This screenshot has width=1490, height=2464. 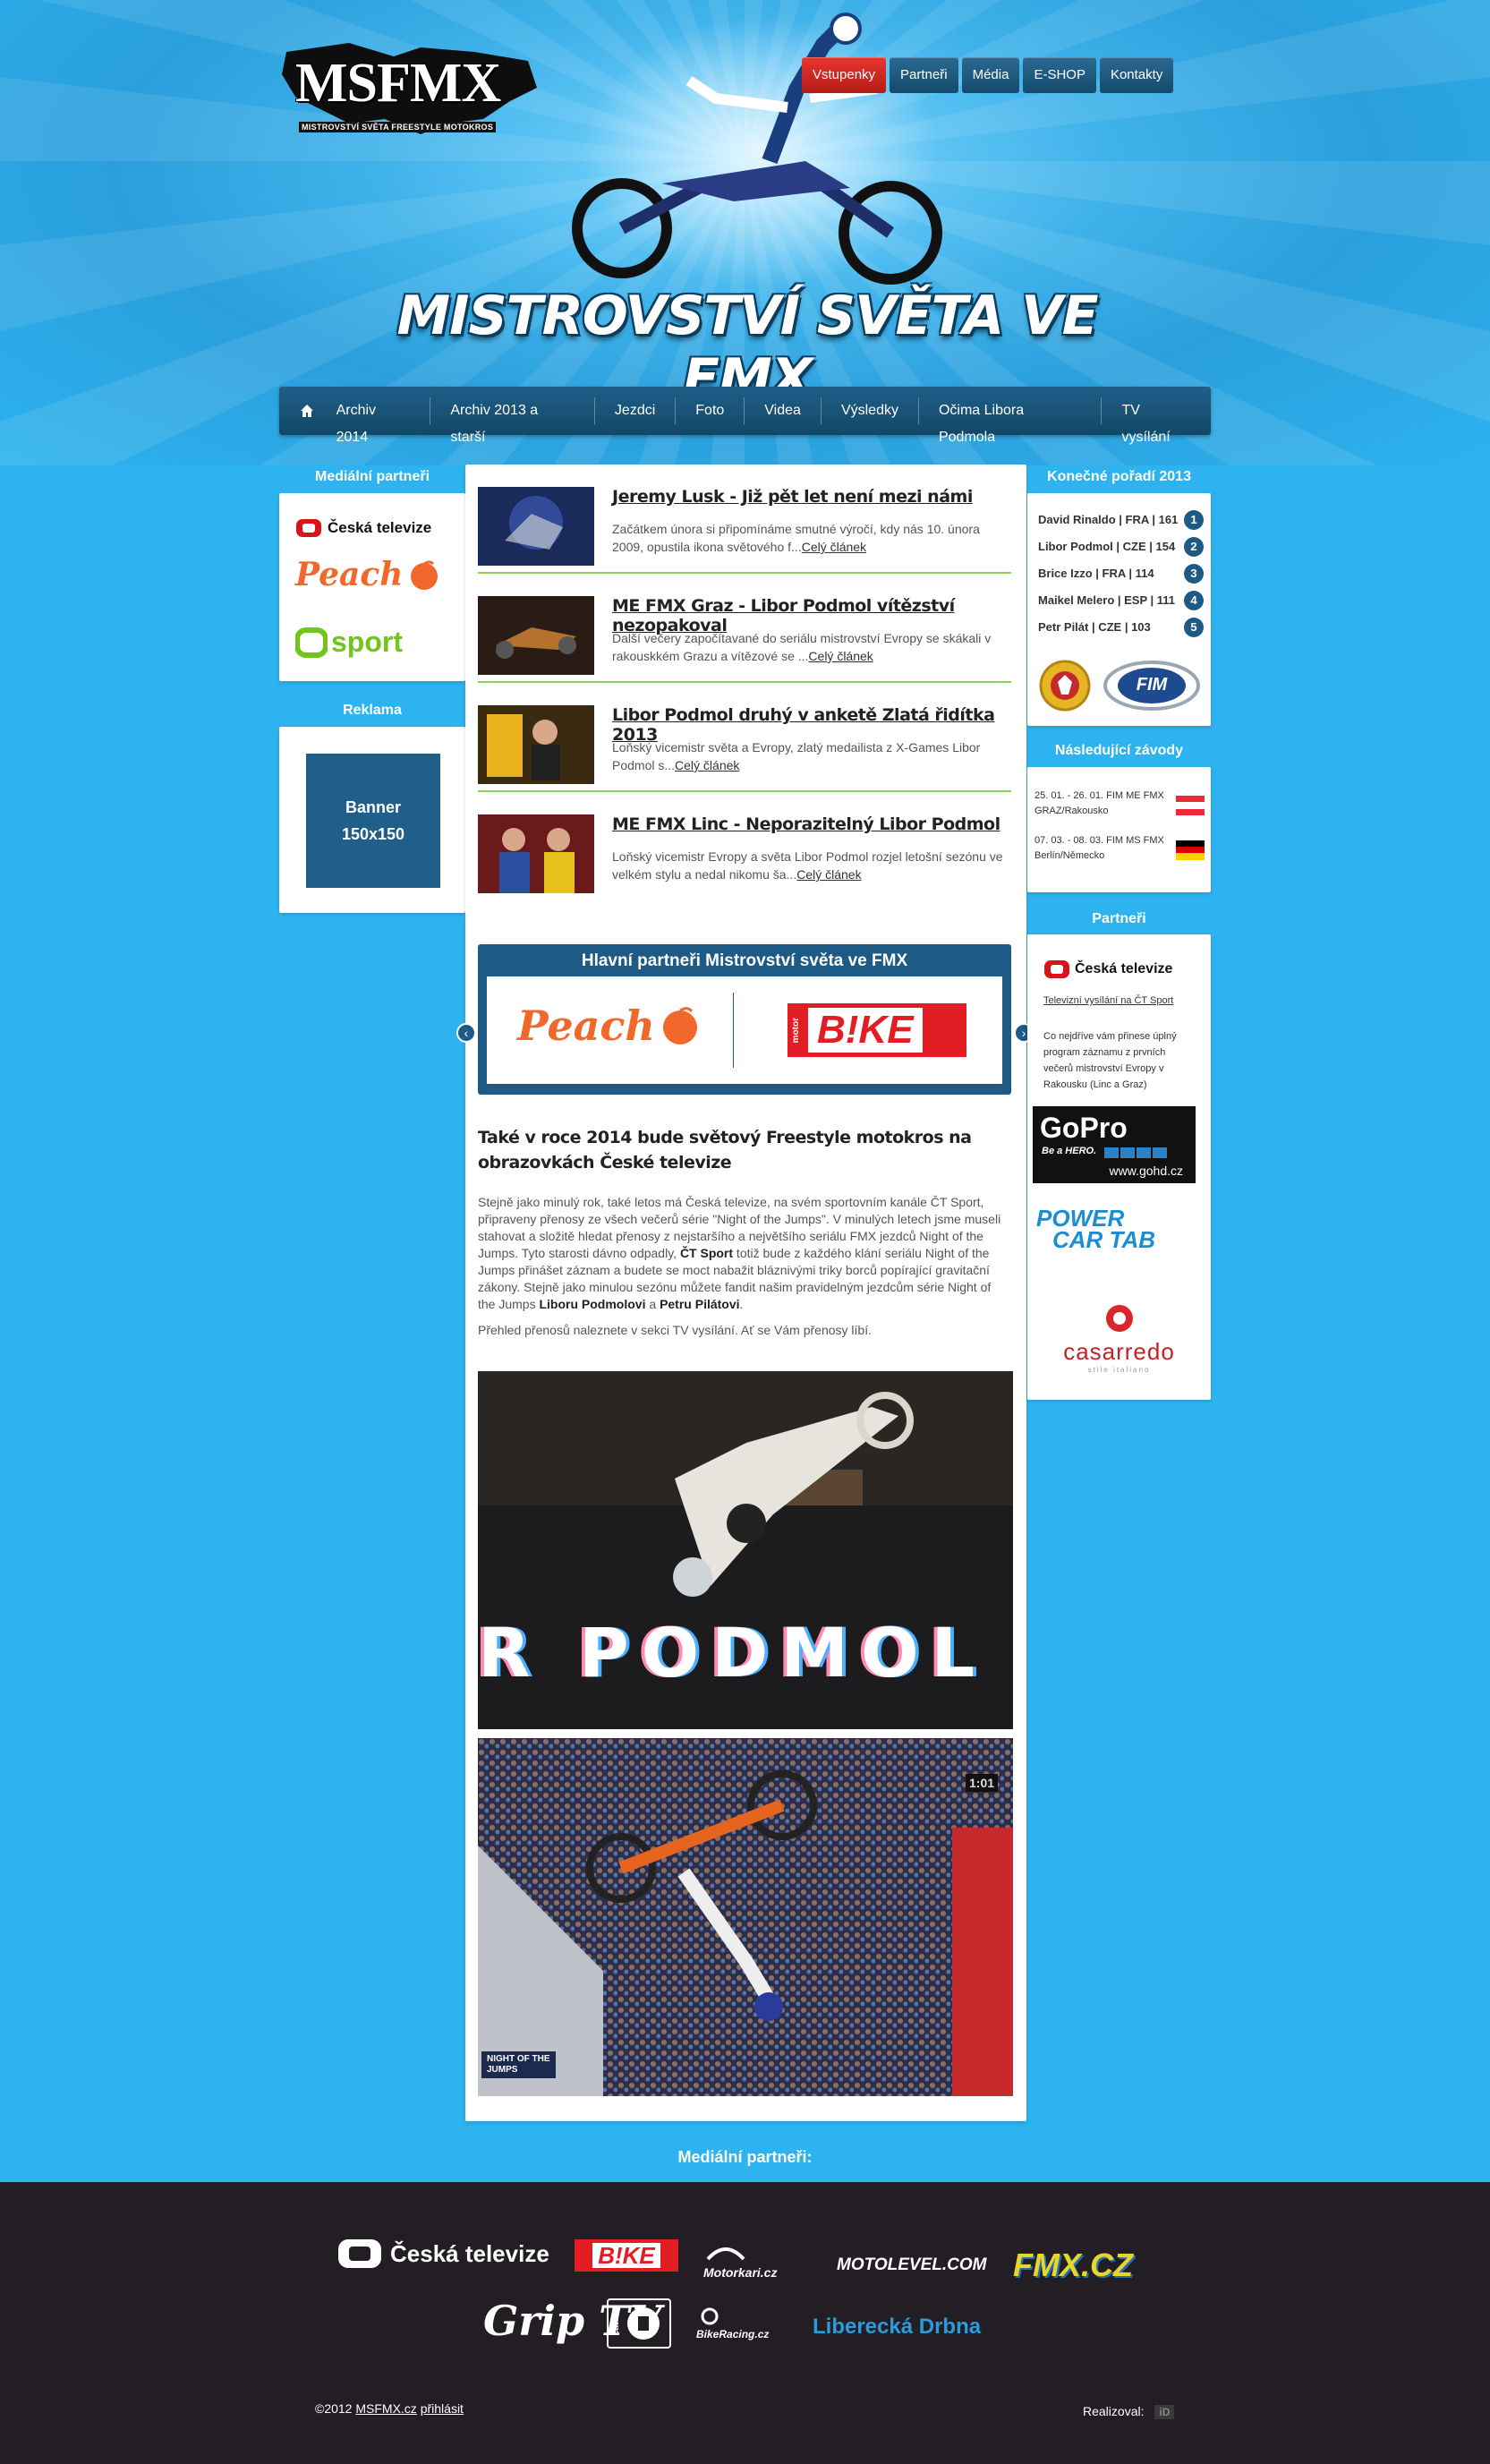 What do you see at coordinates (1194, 627) in the screenshot?
I see `rank-badge: 5` at bounding box center [1194, 627].